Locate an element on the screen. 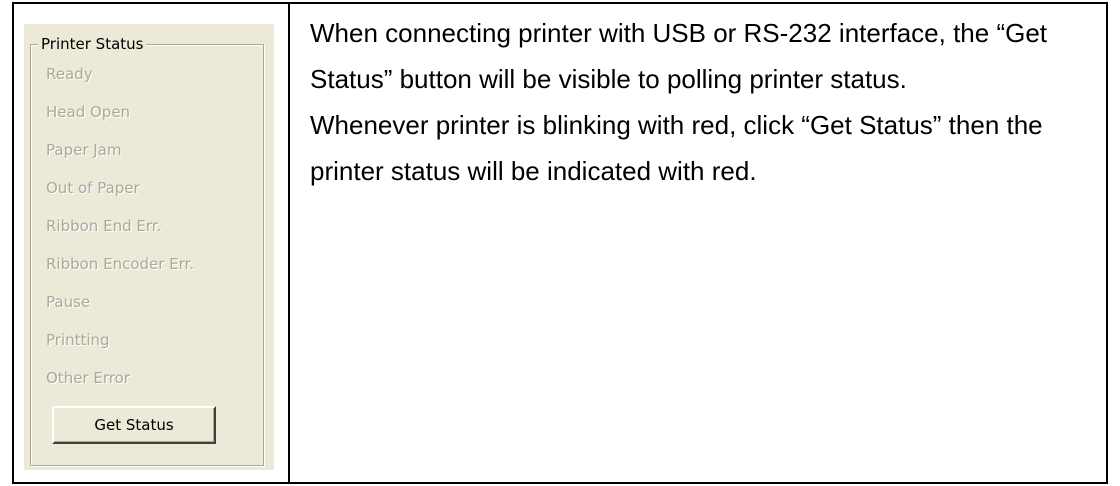  status-ribbon-end-err: Ribbon End Err. is located at coordinates (104, 226).